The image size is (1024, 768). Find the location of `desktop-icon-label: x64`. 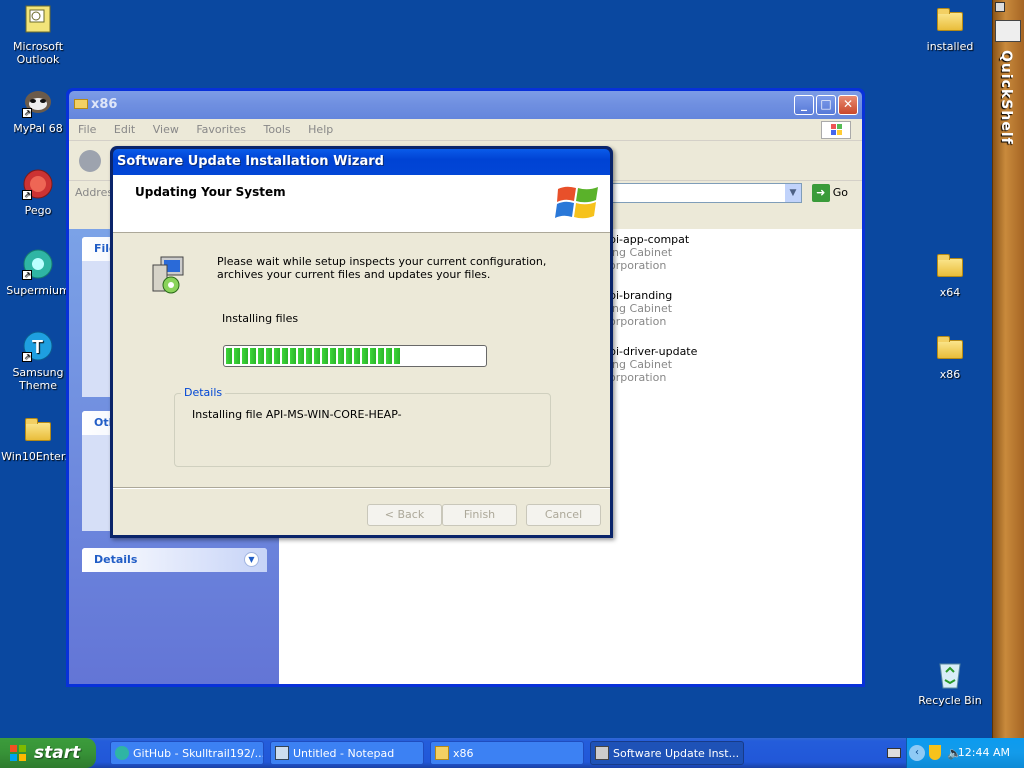

desktop-icon-label: x64 is located at coordinates (950, 292).